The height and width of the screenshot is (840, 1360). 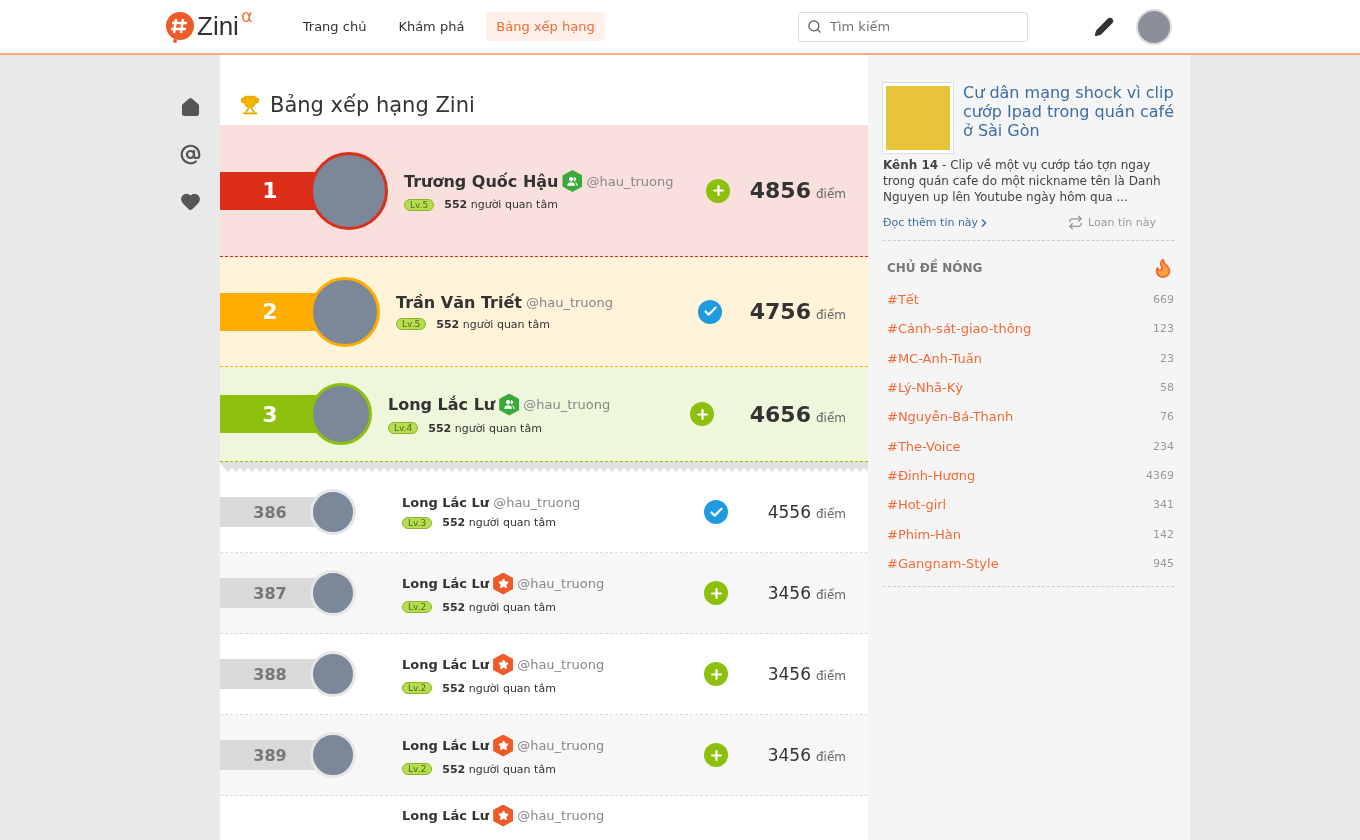 I want to click on score-value: 4856, so click(x=780, y=190).